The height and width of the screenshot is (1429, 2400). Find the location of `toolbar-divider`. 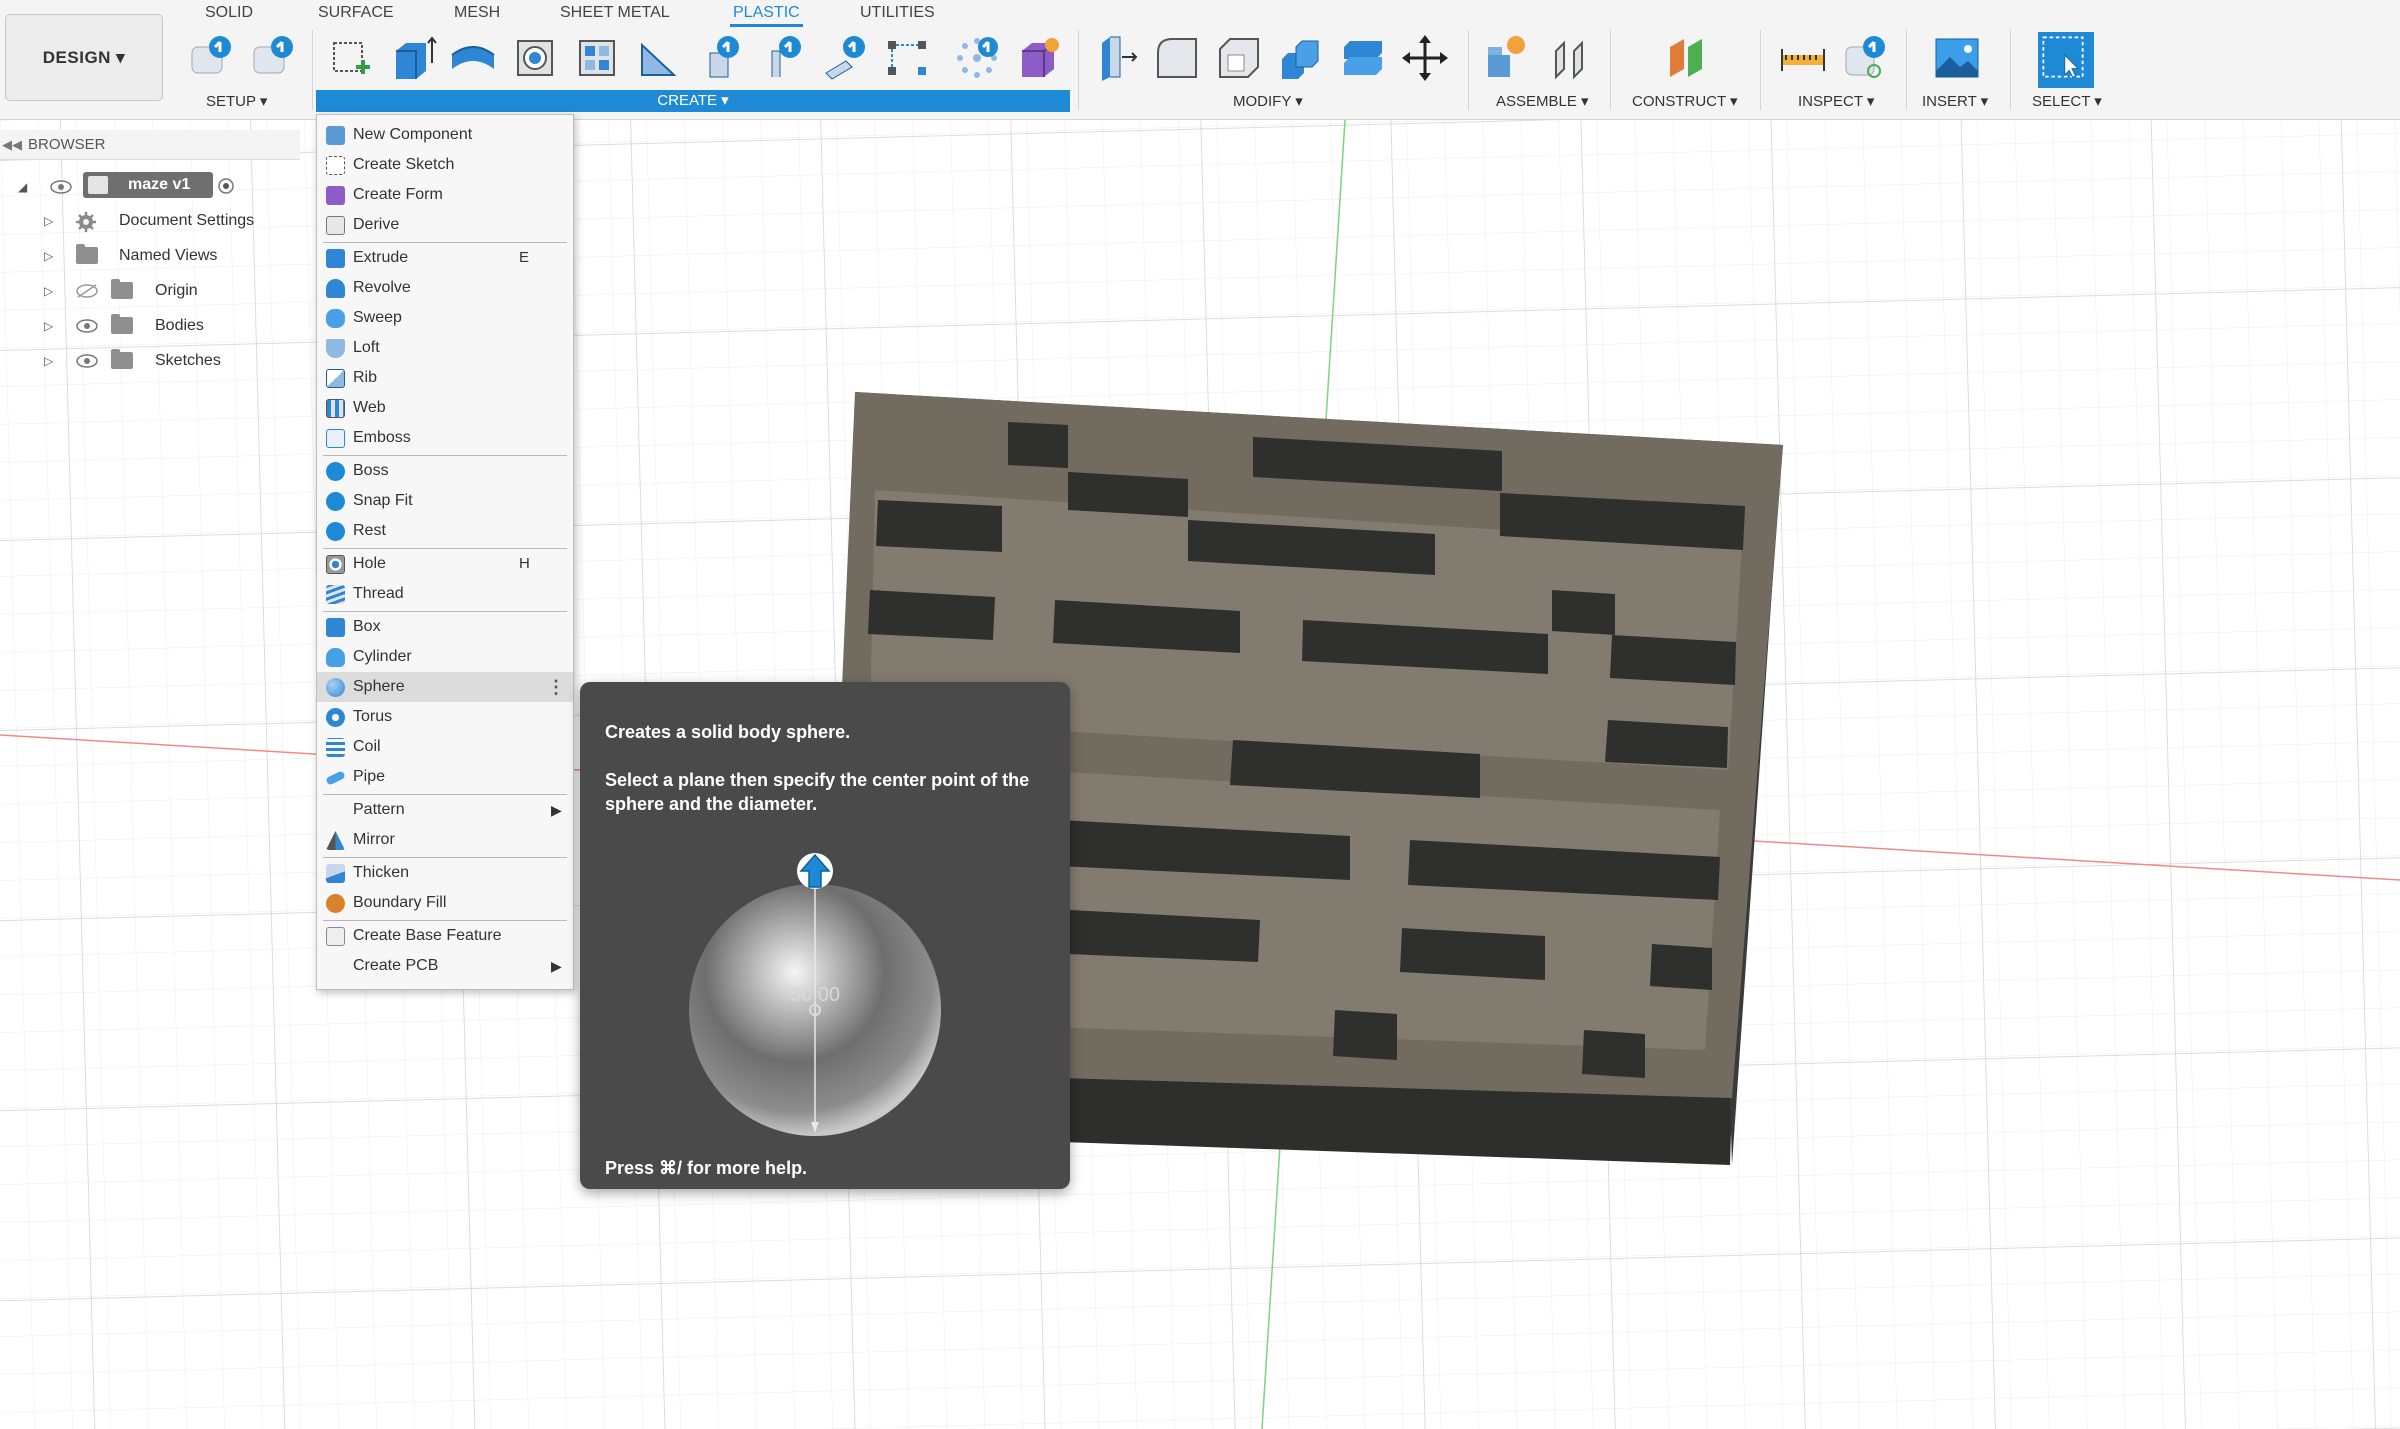

toolbar-divider is located at coordinates (1078, 70).